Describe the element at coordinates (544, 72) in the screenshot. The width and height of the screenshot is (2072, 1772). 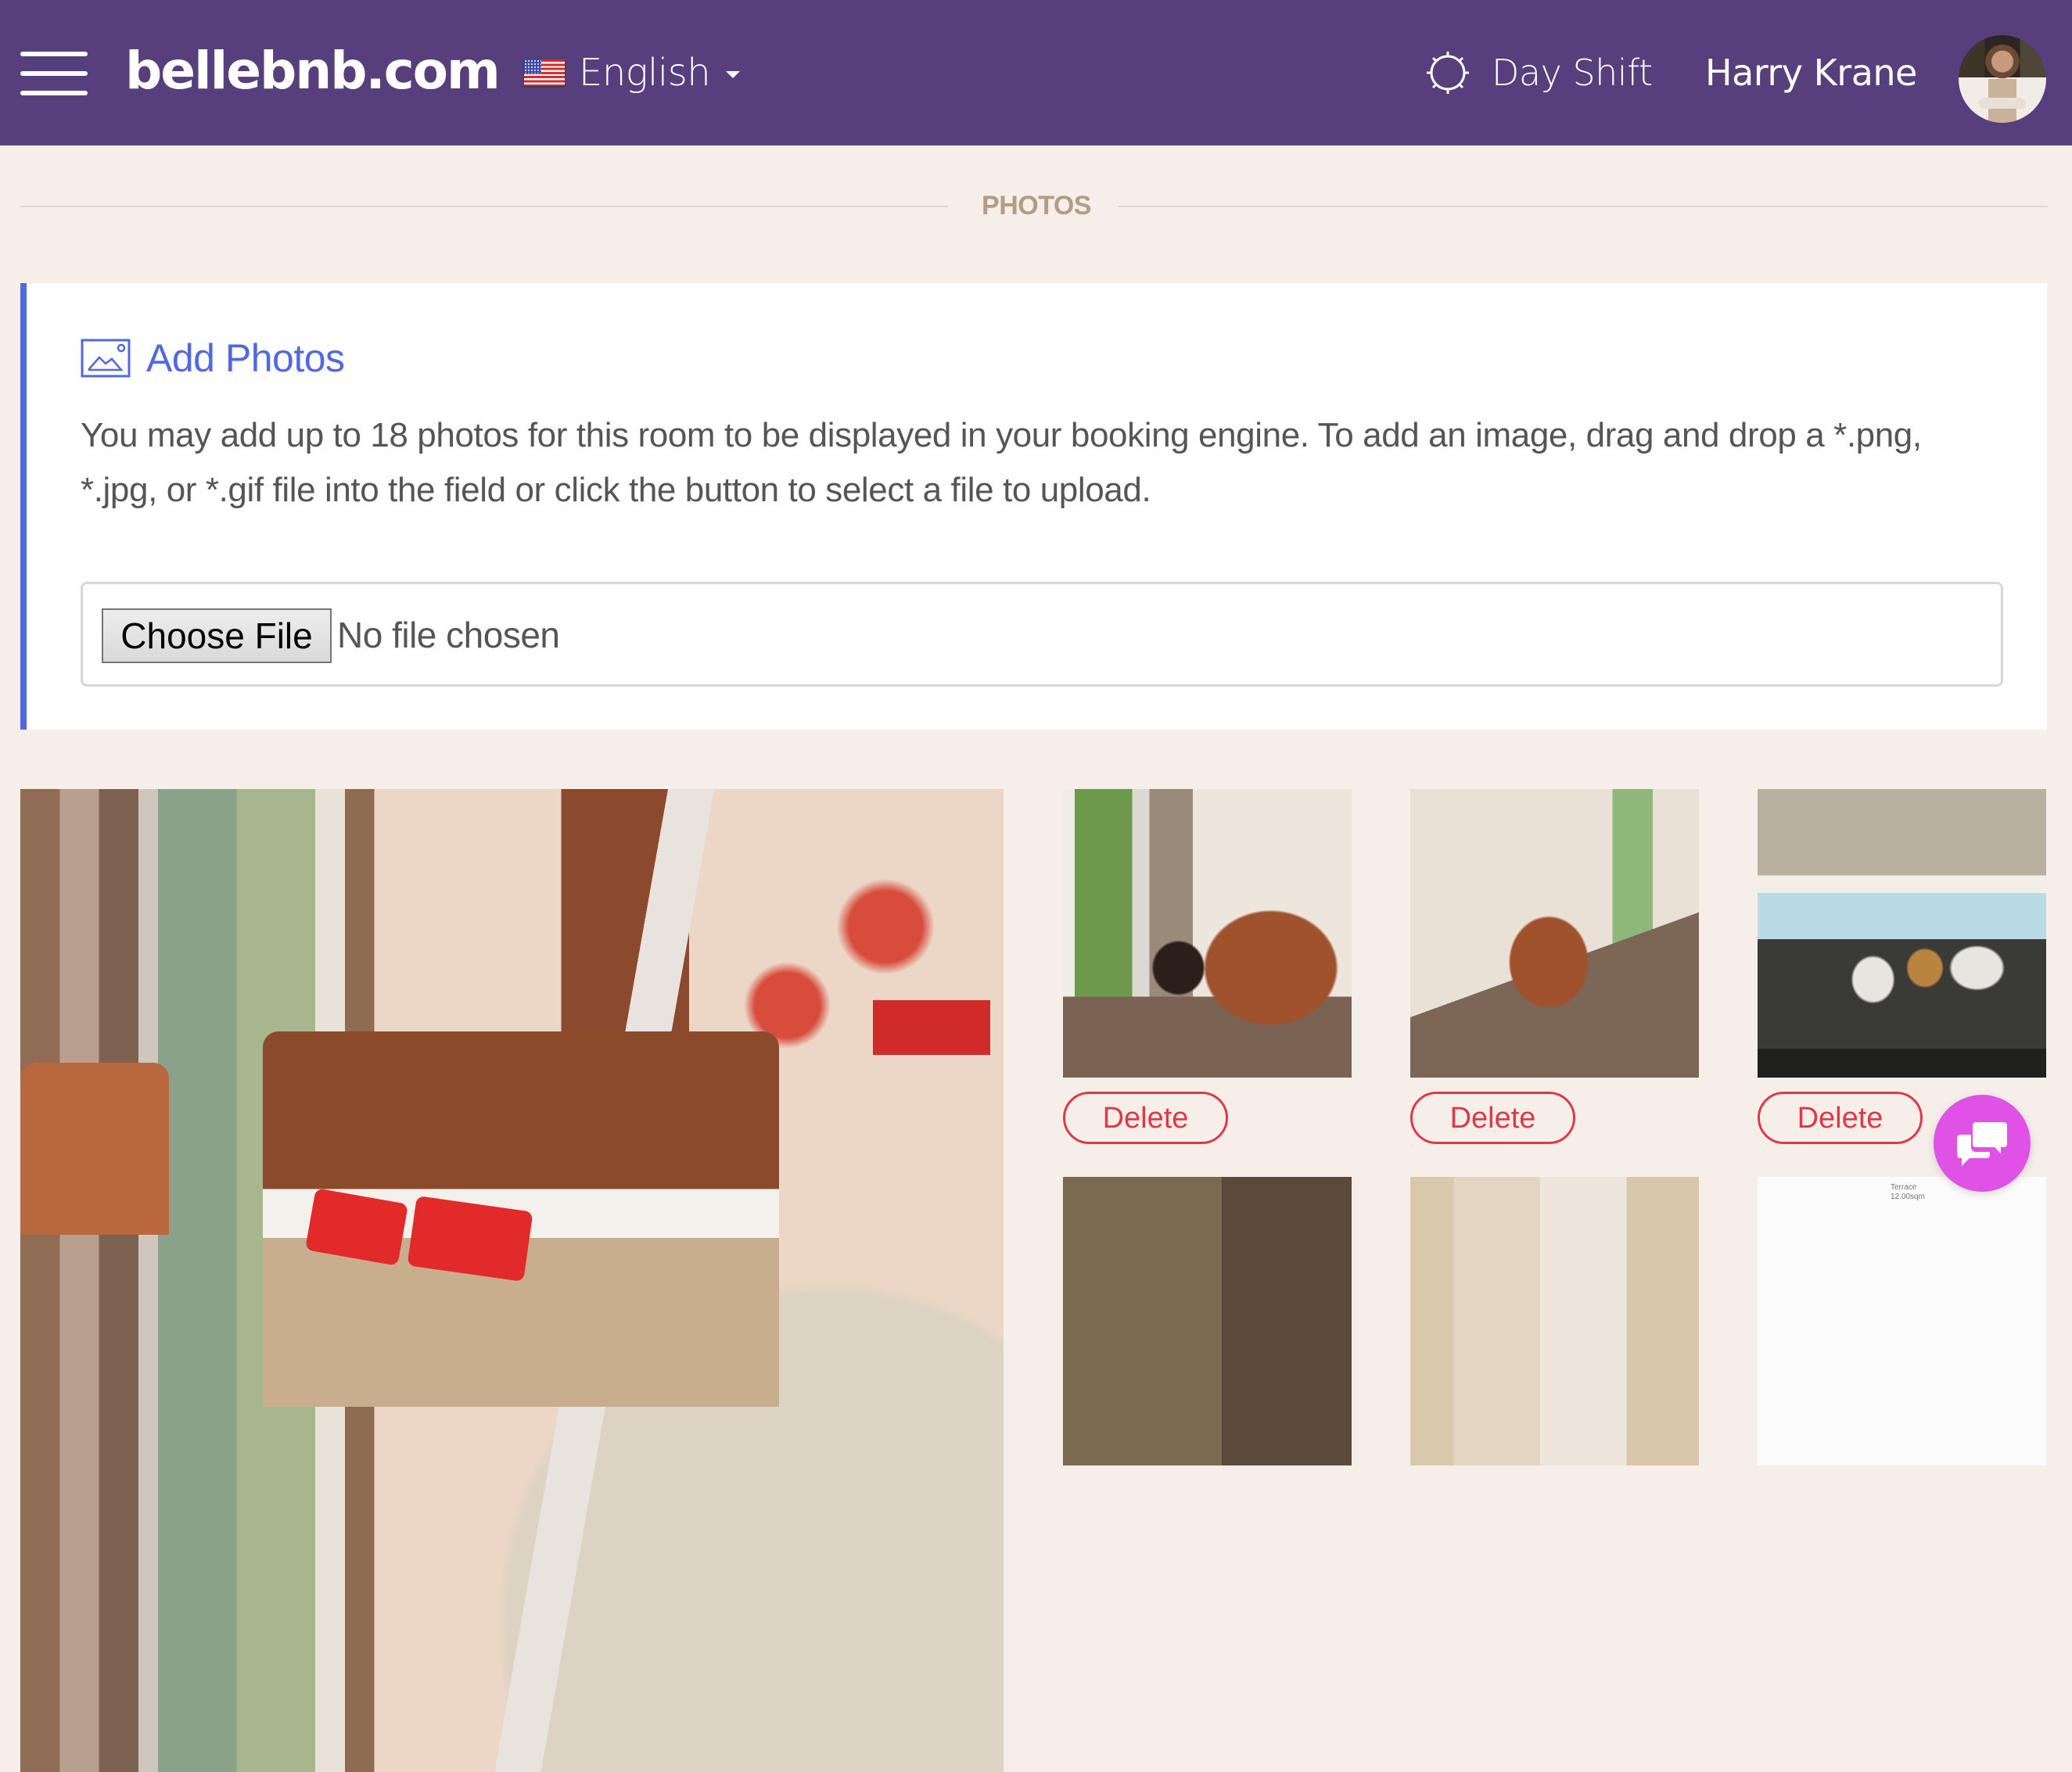
I see `us-flag-icon` at that location.